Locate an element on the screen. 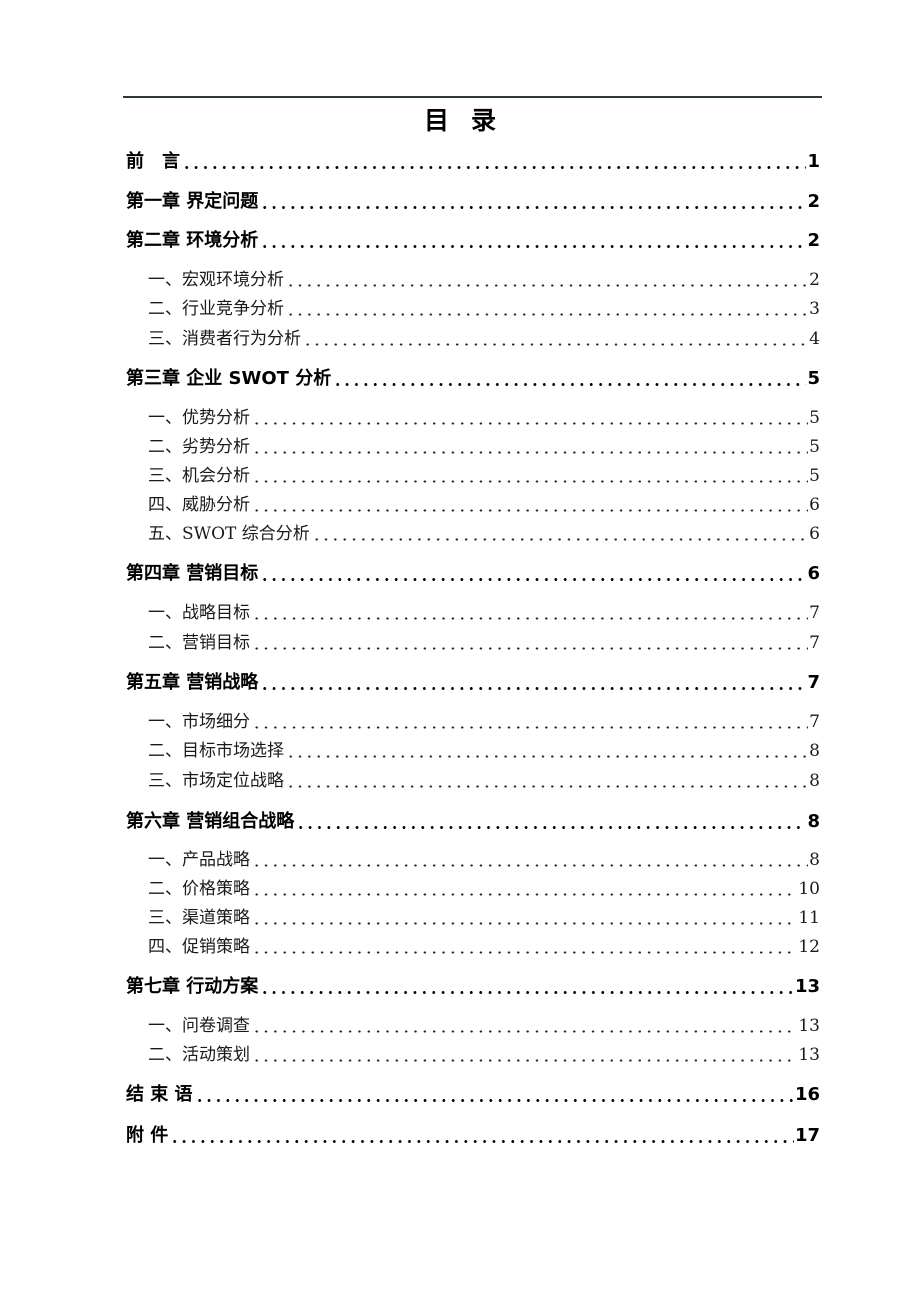 This screenshot has width=920, height=1300. toc-section-entry: 三、机会分析 5 is located at coordinates (484, 476).